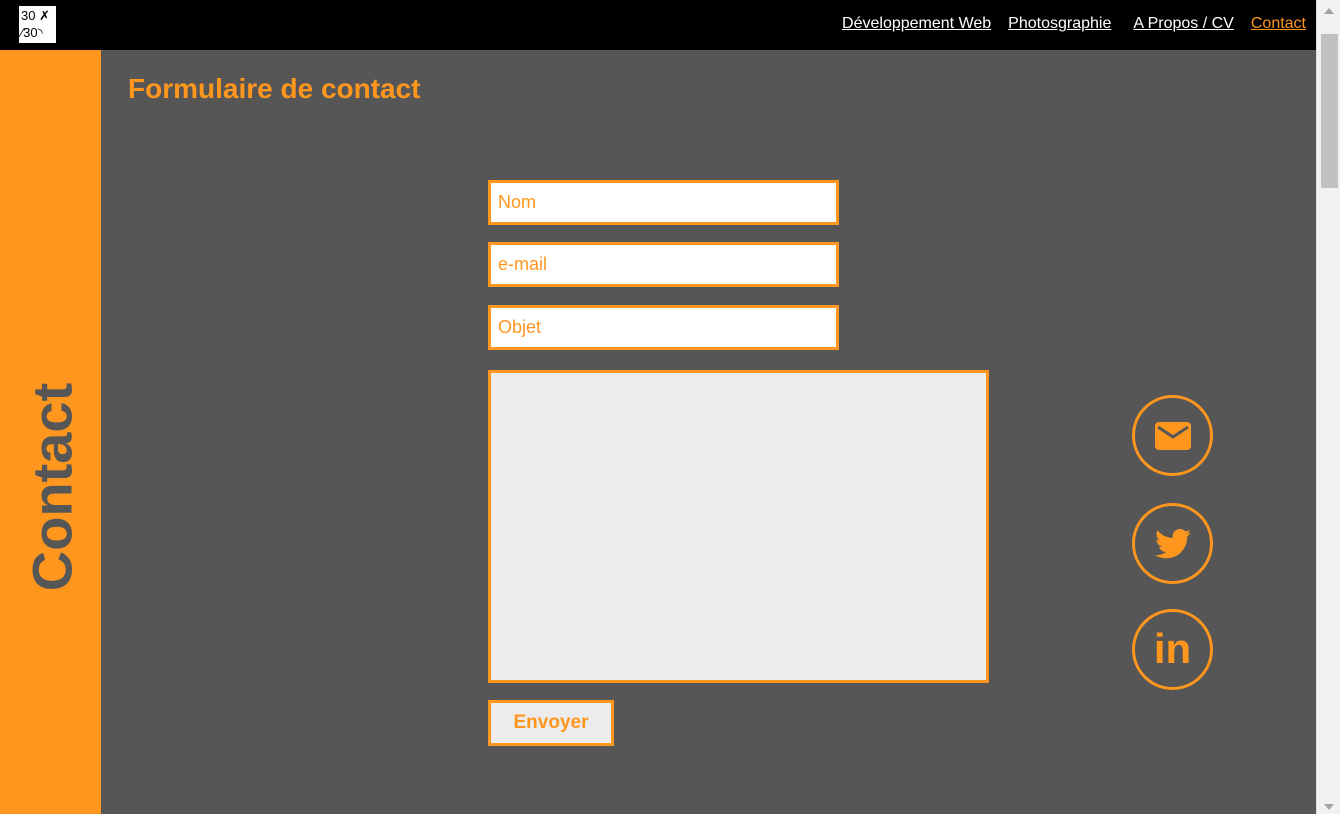 Image resolution: width=1340 pixels, height=814 pixels. I want to click on email-link-button, so click(1172, 435).